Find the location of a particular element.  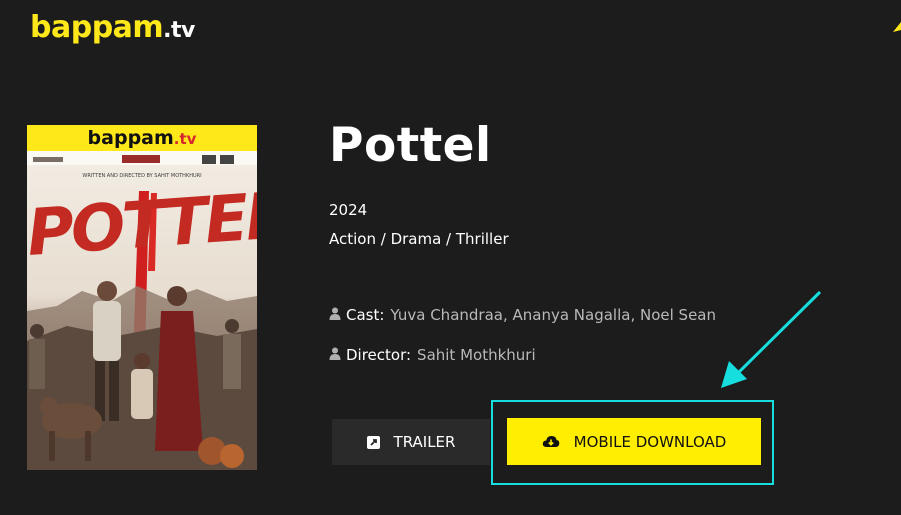

mobile-download-button: MOBILE DOWNLOAD is located at coordinates (634, 441).